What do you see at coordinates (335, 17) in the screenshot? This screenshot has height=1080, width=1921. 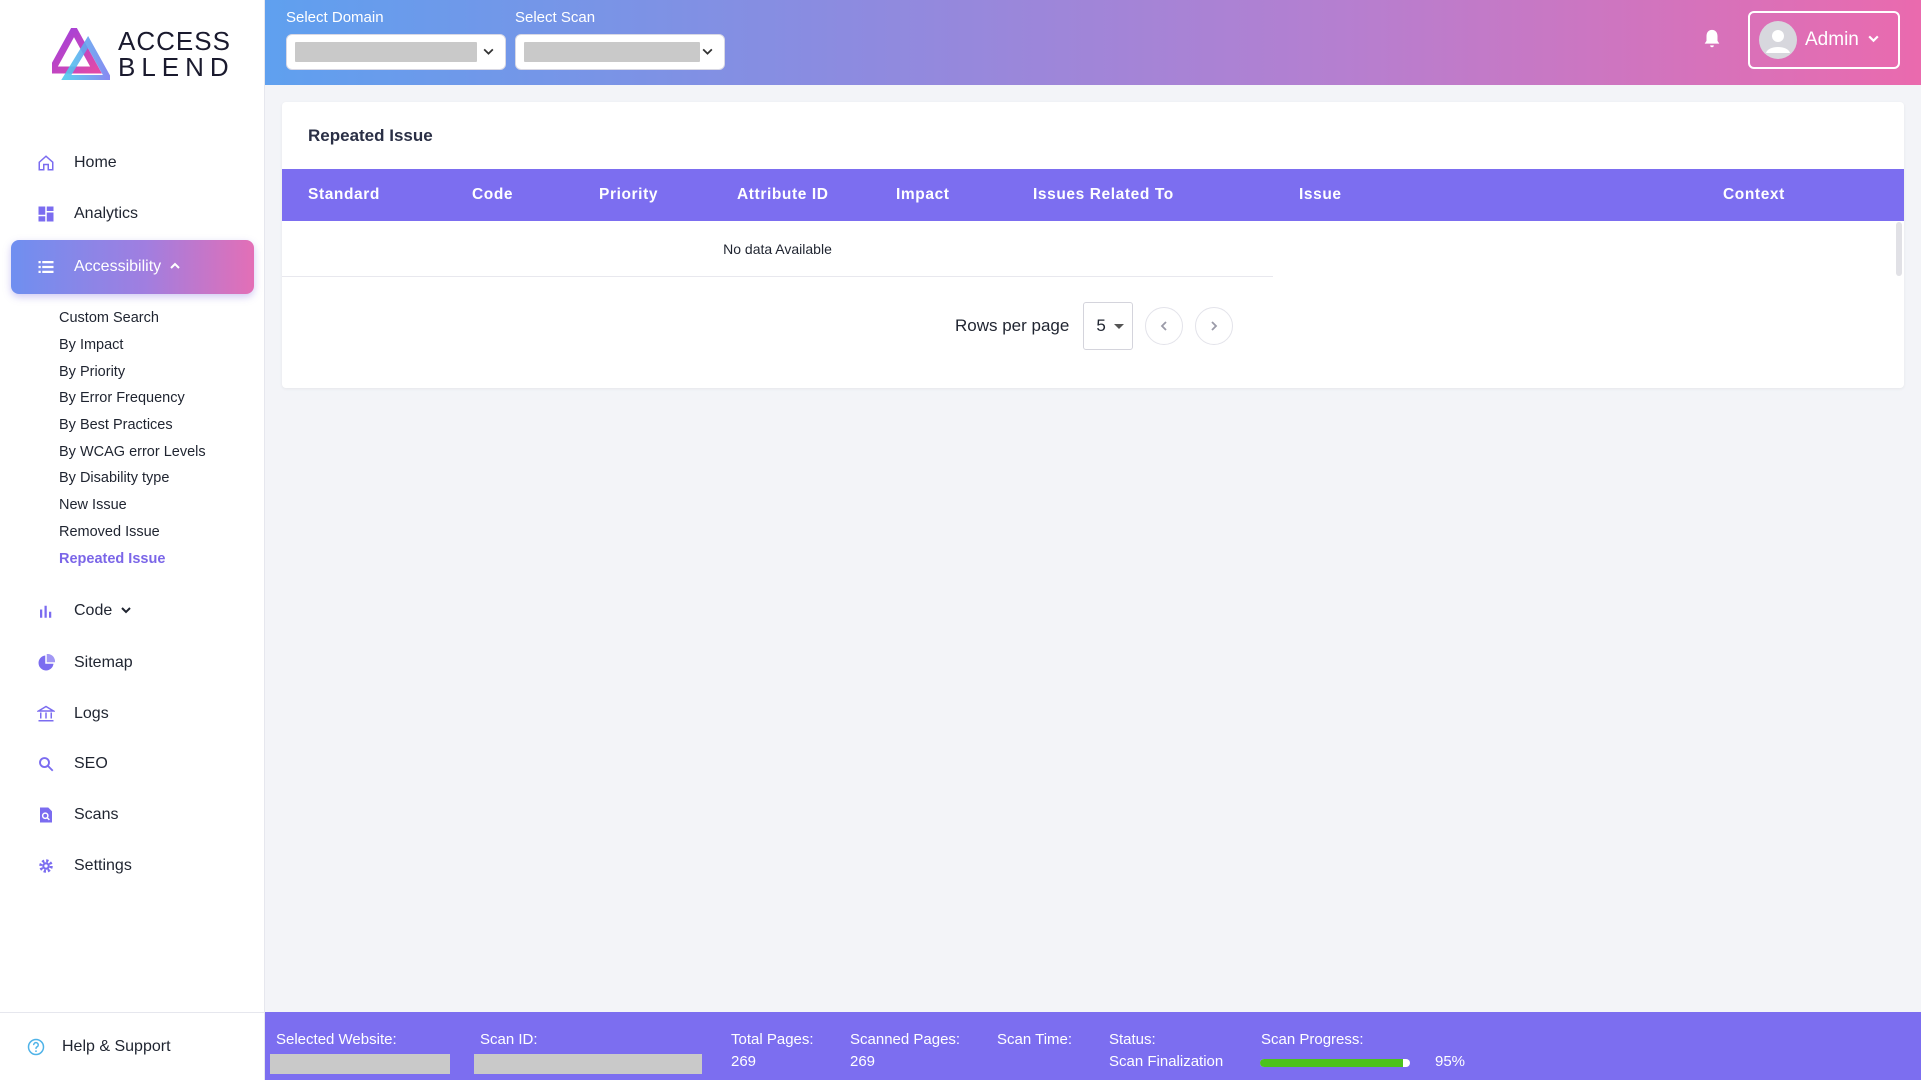 I see `select-domain-label: Select Domain` at bounding box center [335, 17].